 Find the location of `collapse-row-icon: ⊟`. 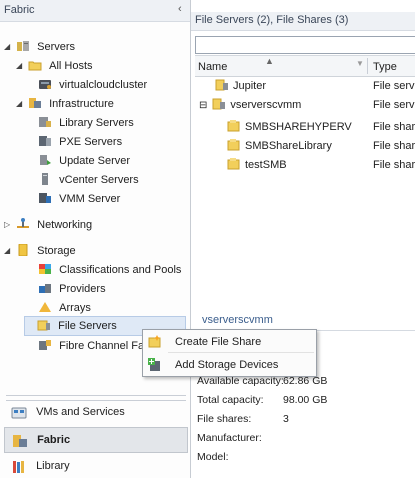

collapse-row-icon: ⊟ is located at coordinates (203, 105).